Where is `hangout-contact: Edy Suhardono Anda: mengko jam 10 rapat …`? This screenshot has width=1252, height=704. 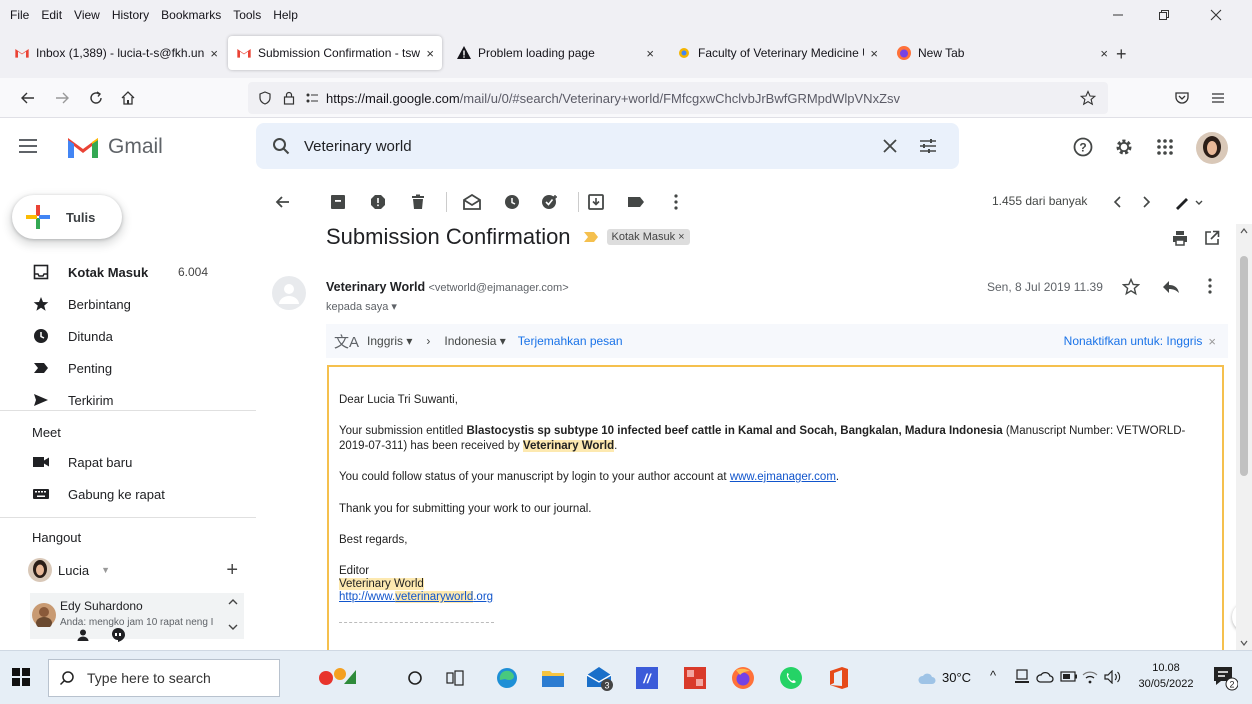 hangout-contact: Edy Suhardono Anda: mengko jam 10 rapat … is located at coordinates (137, 616).